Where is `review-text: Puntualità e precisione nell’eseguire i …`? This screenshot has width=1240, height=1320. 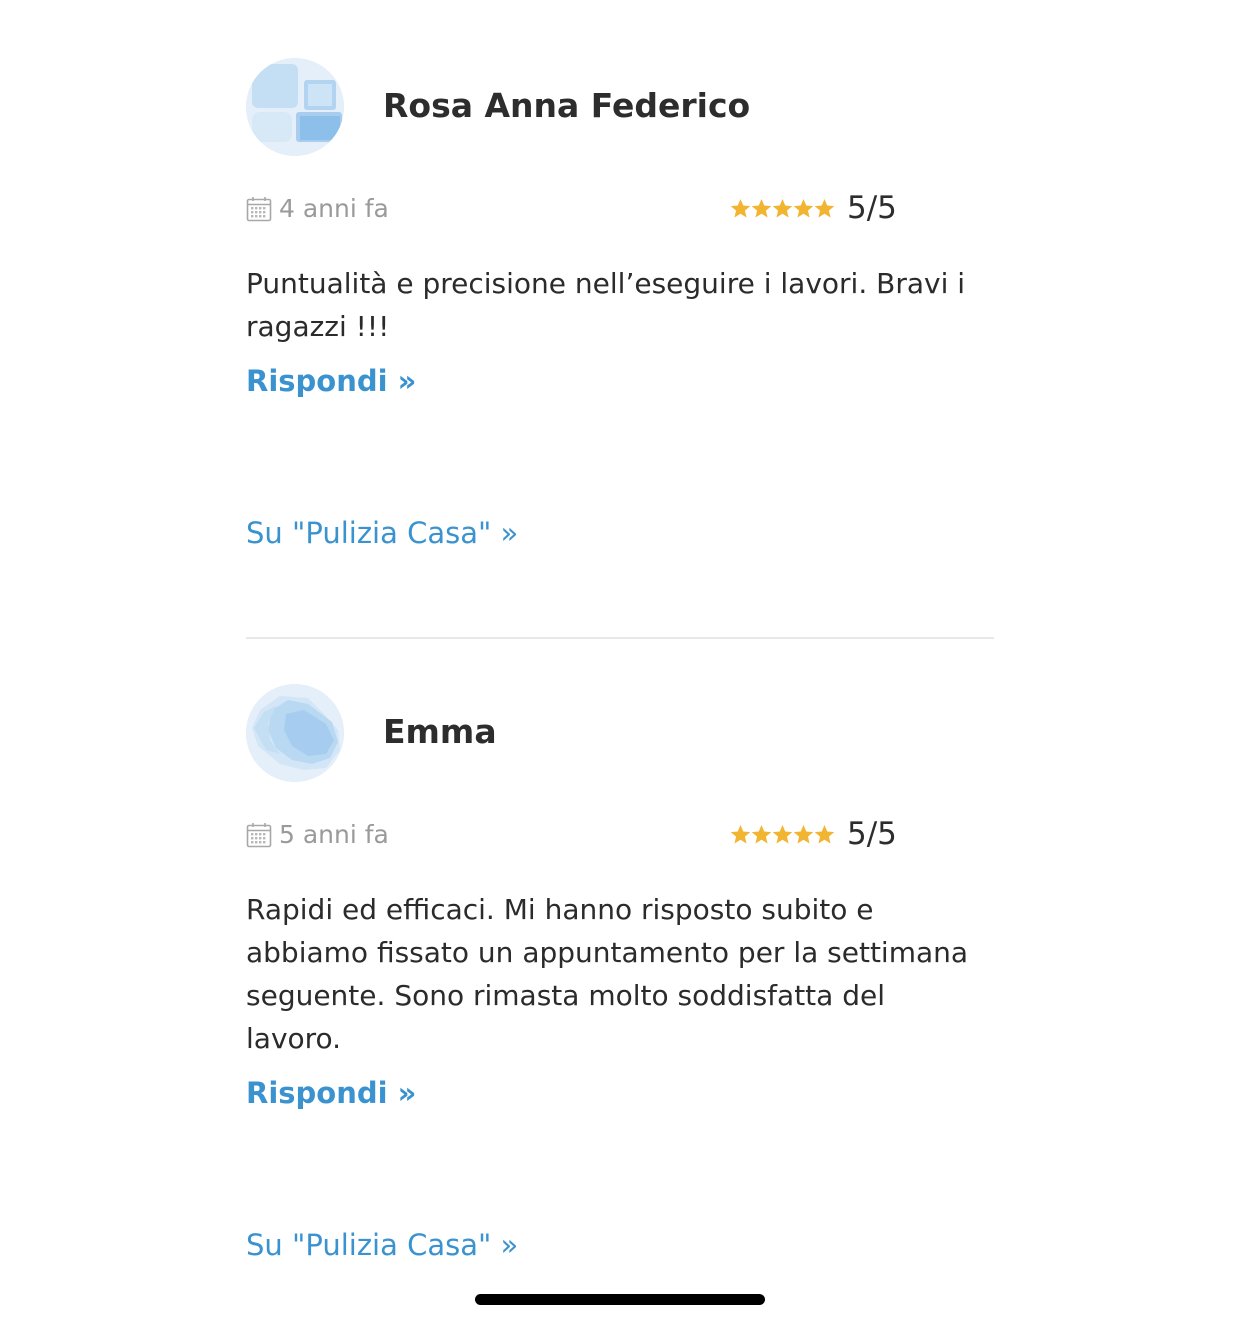 review-text: Puntualità e precisione nell’eseguire i … is located at coordinates (606, 305).